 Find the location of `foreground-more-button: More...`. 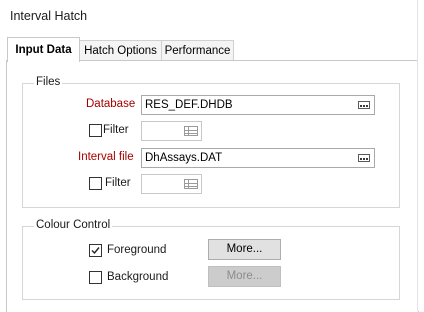

foreground-more-button: More... is located at coordinates (244, 249).